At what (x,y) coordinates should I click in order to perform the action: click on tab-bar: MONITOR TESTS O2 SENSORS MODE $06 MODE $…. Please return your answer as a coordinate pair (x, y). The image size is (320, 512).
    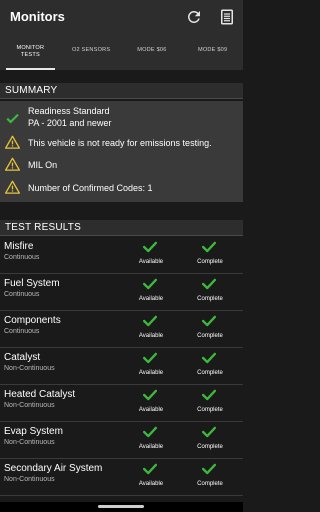
    Looking at the image, I should click on (121, 54).